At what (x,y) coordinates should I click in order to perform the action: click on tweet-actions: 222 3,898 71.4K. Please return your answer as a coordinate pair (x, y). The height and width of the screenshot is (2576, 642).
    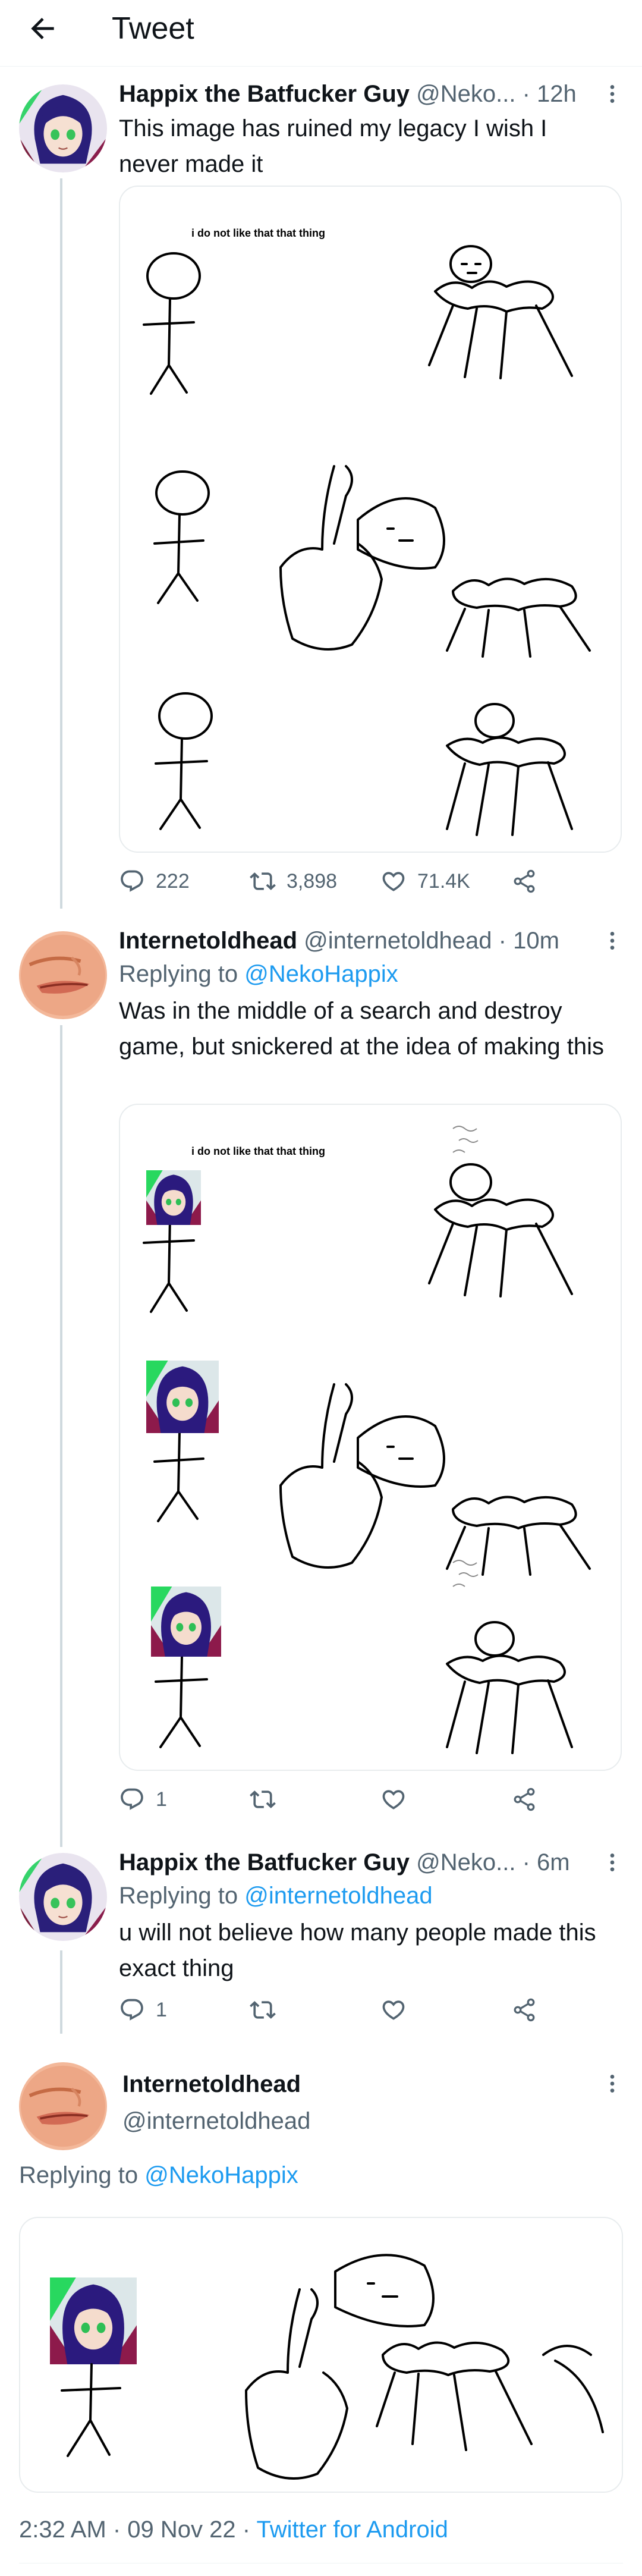
    Looking at the image, I should click on (368, 881).